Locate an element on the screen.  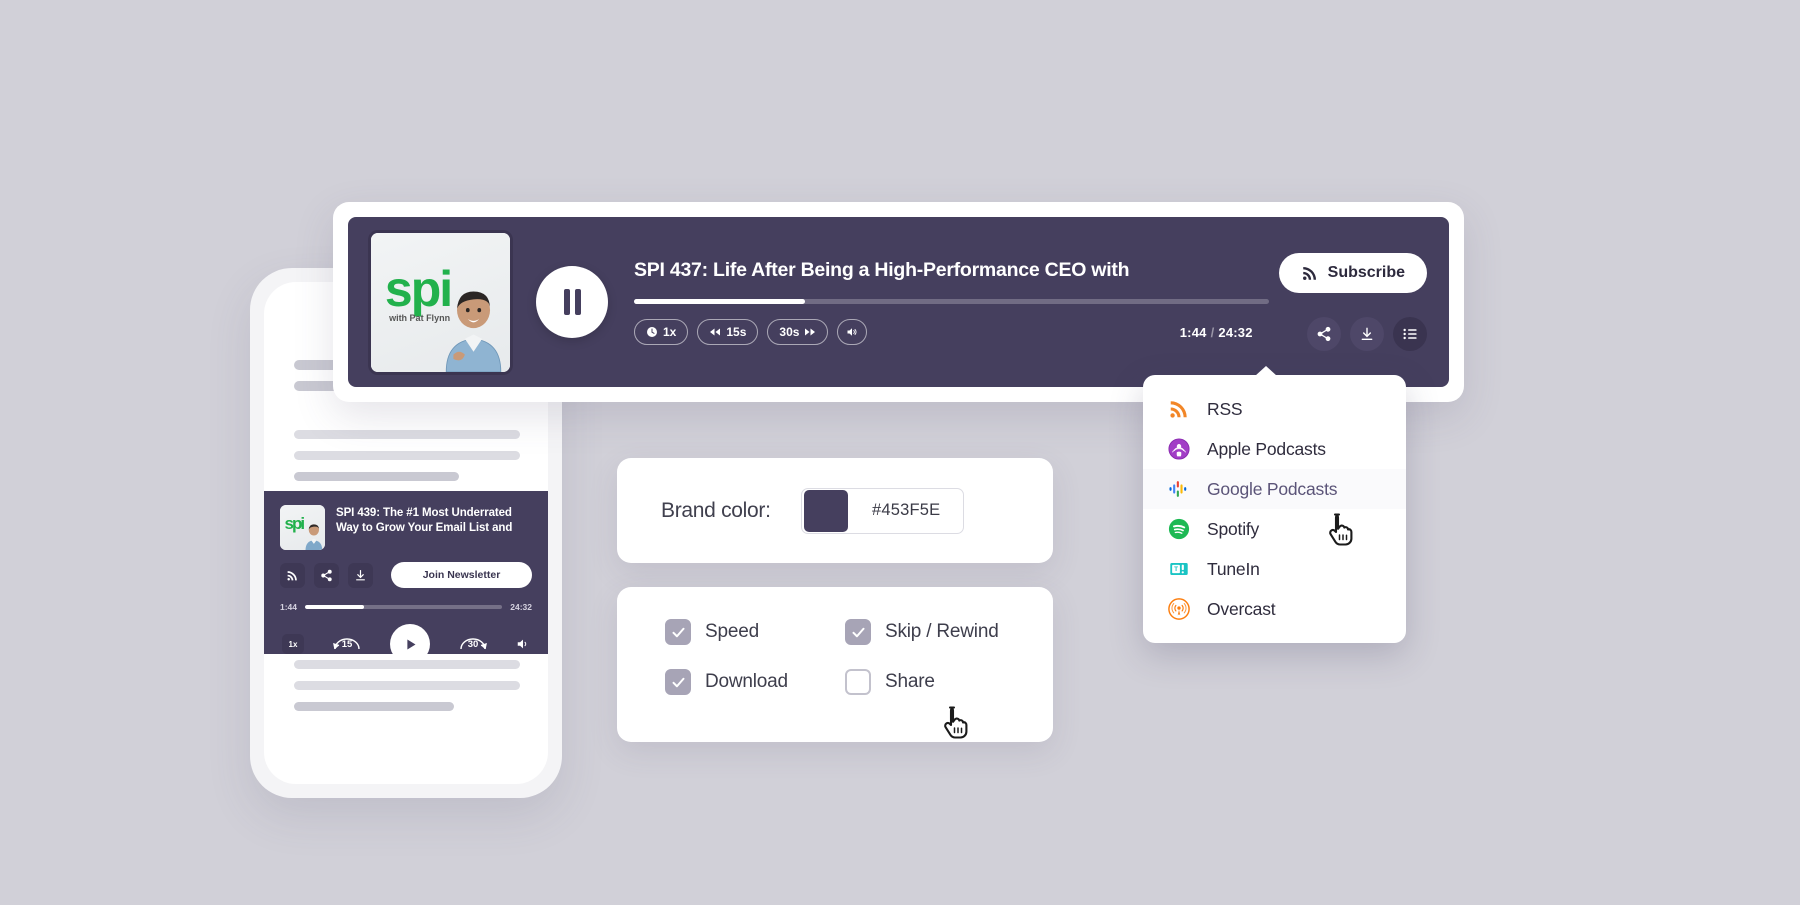
join-newsletter-button: Join Newsletter is located at coordinates (461, 575).